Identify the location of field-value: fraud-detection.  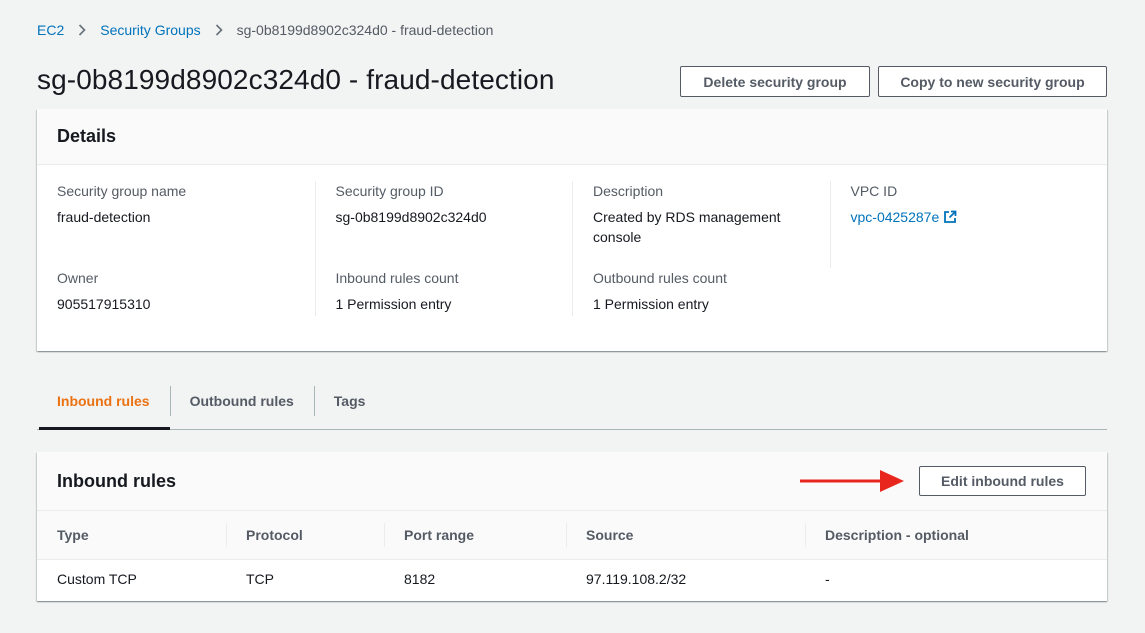
(104, 217).